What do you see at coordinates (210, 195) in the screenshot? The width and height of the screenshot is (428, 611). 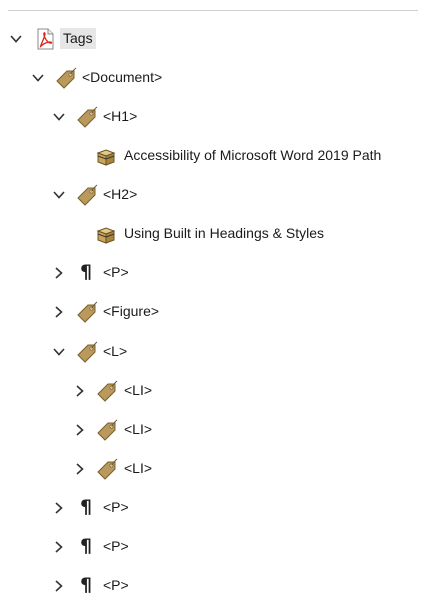 I see `tree-row-h2: <H2>` at bounding box center [210, 195].